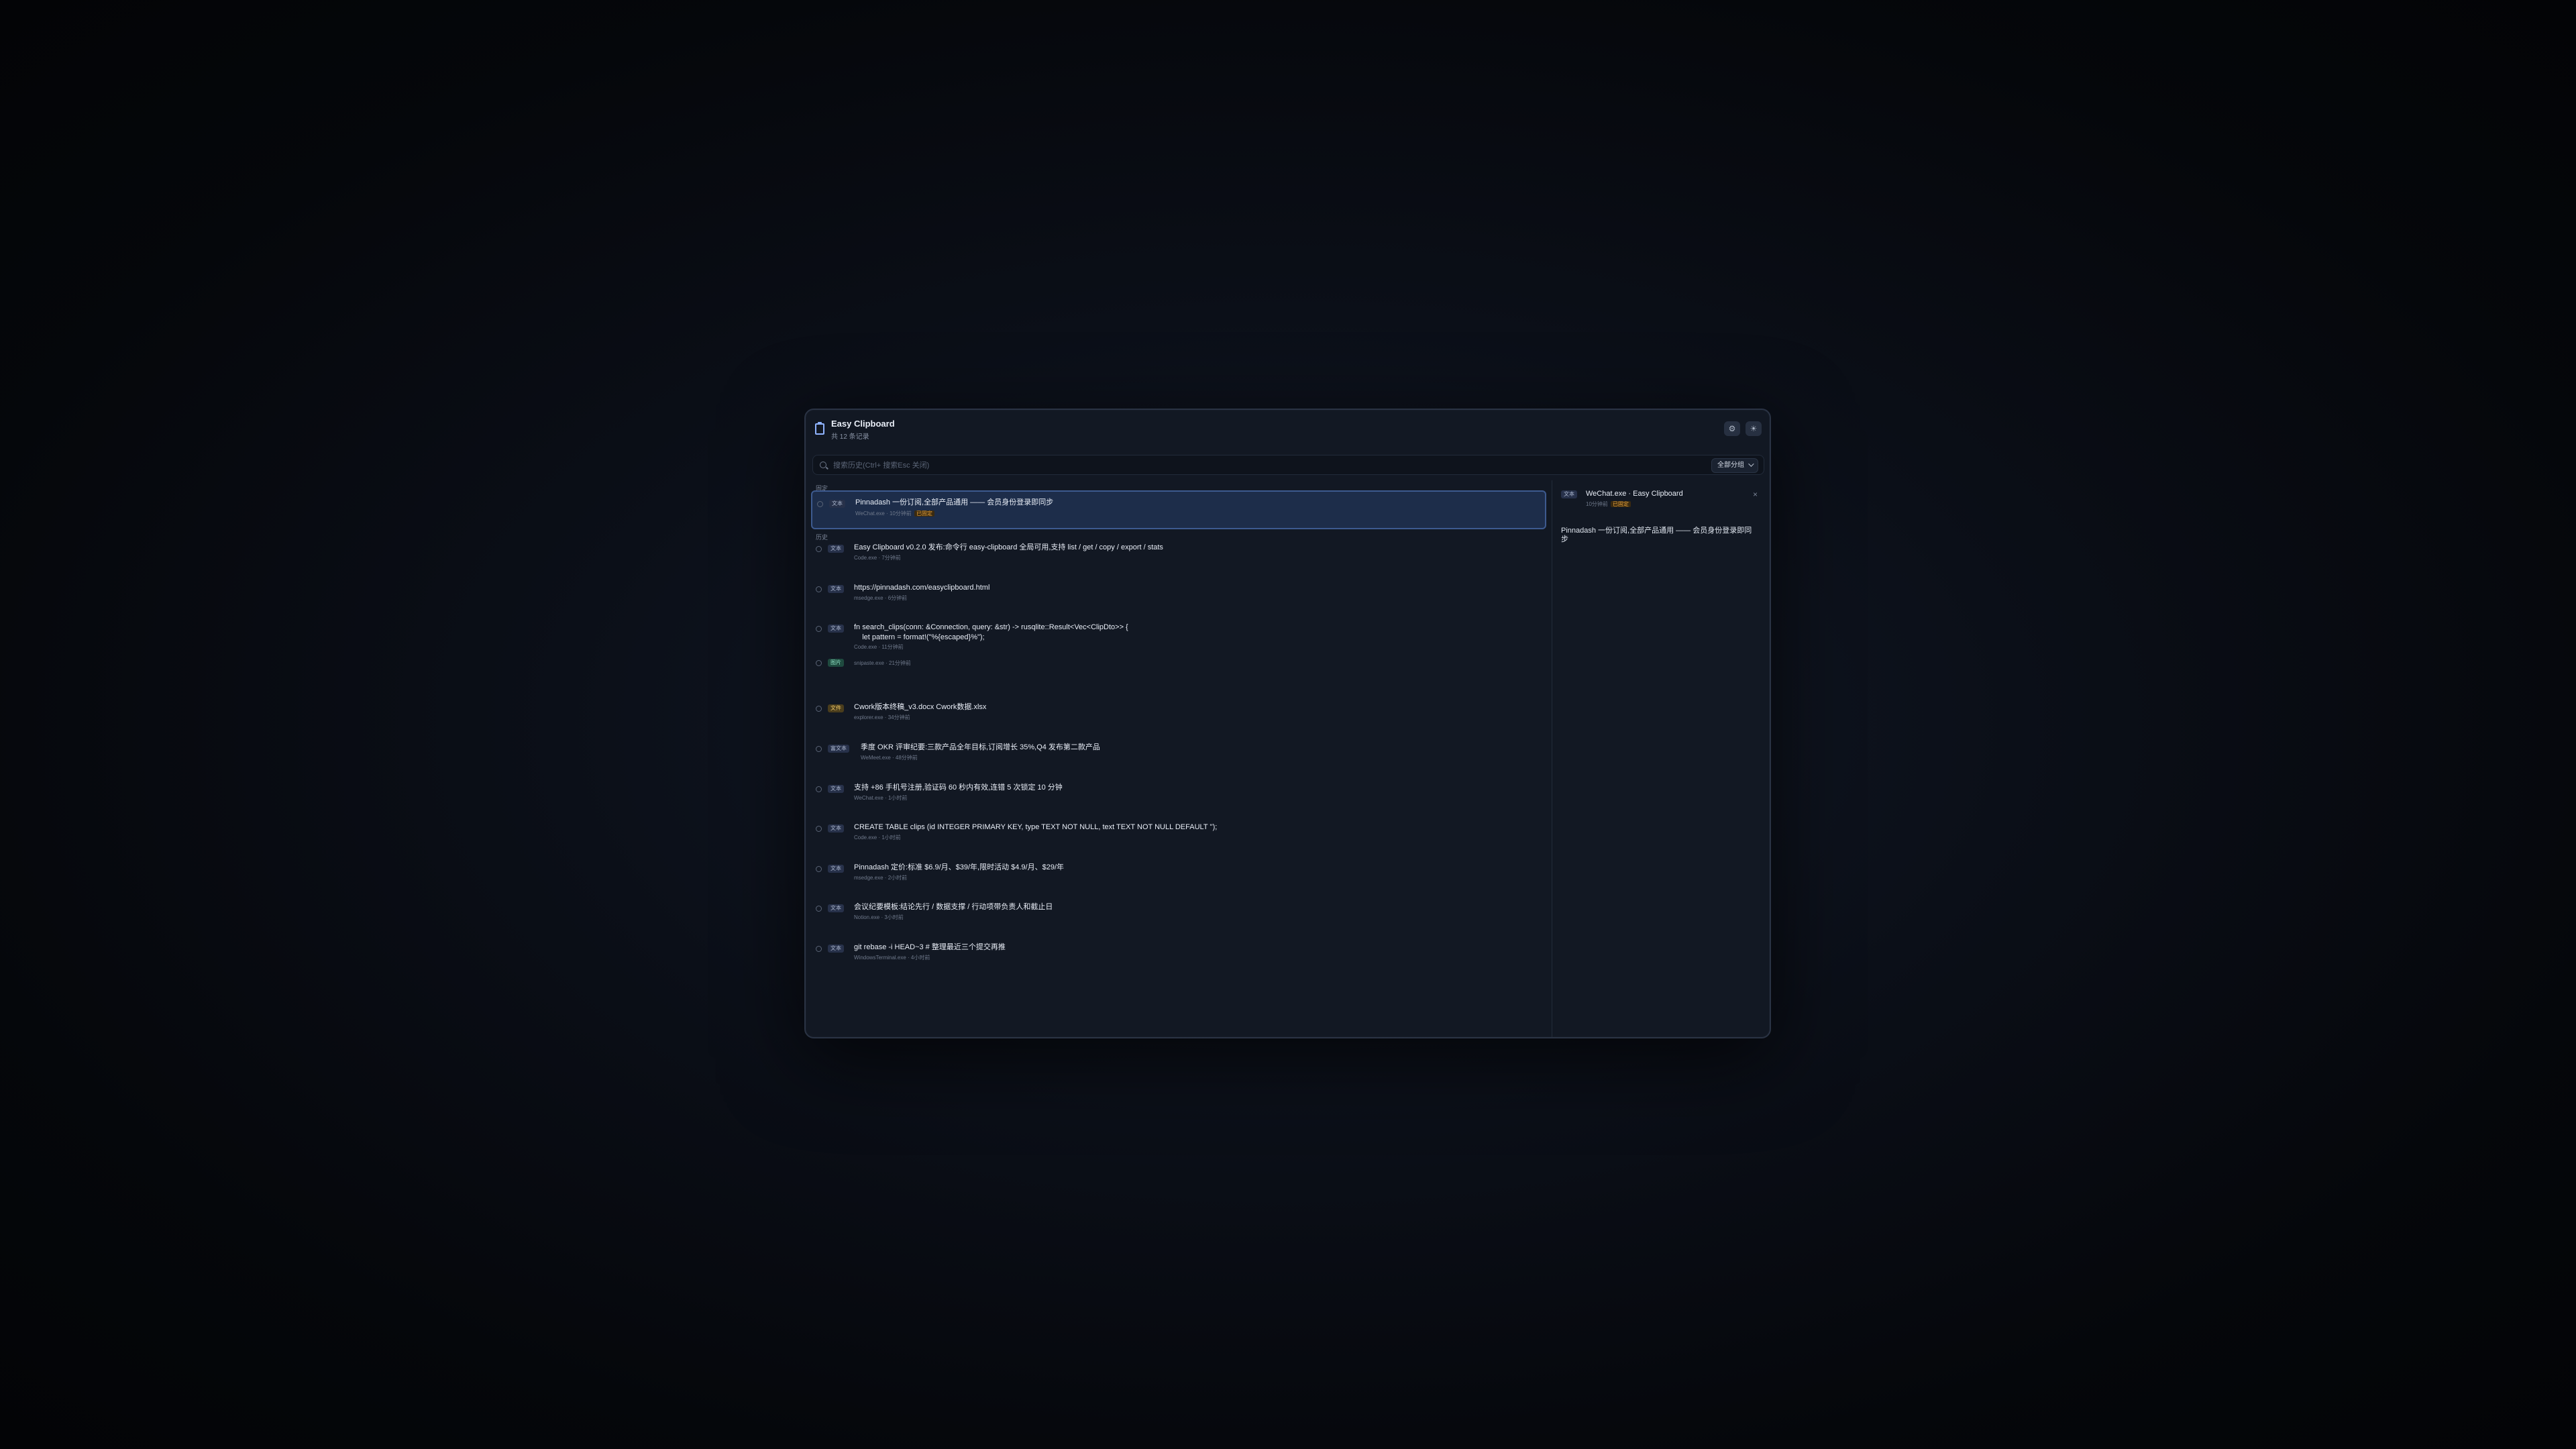 Image resolution: width=2576 pixels, height=1449 pixels. What do you see at coordinates (877, 558) in the screenshot?
I see `item-meta: Code.exe · 7分钟前` at bounding box center [877, 558].